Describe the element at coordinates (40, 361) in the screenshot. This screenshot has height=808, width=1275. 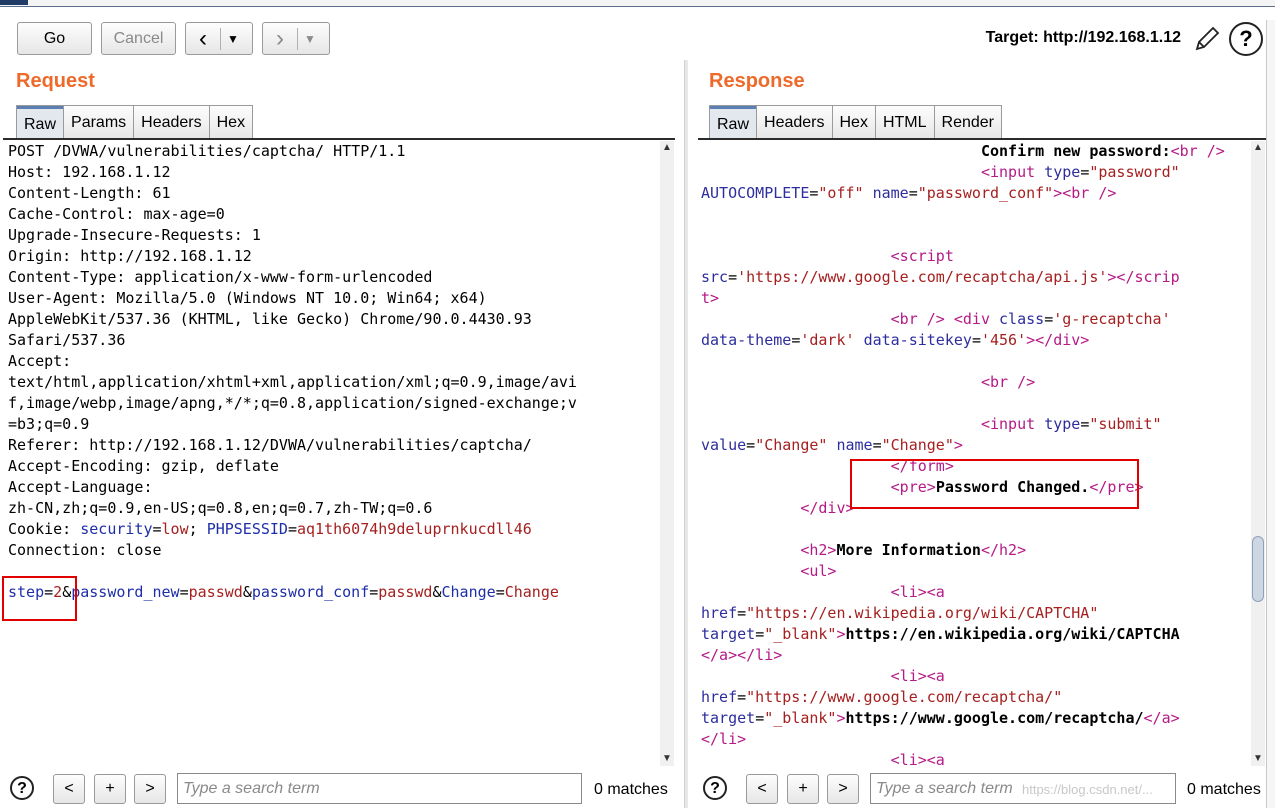
I see `request-line: Accept:` at that location.